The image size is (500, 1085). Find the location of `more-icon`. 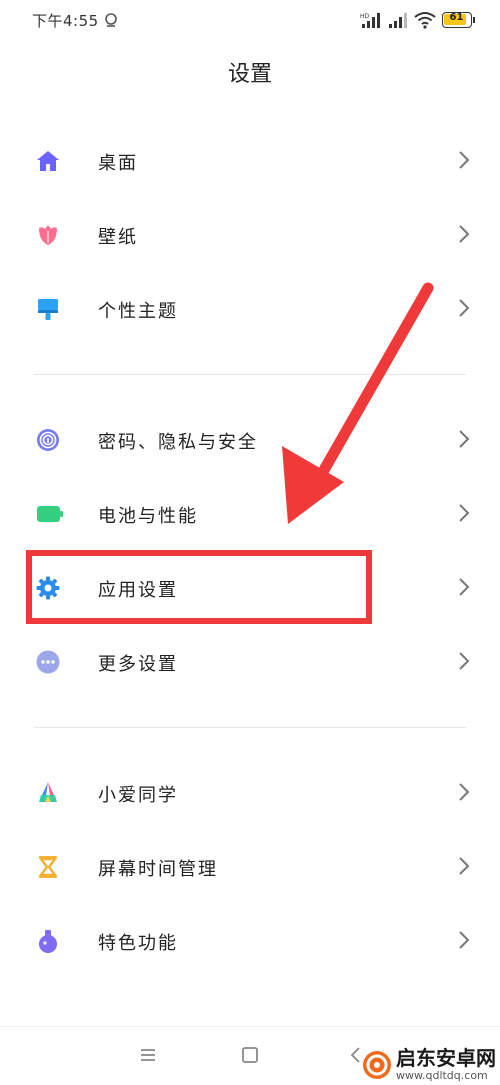

more-icon is located at coordinates (48, 662).